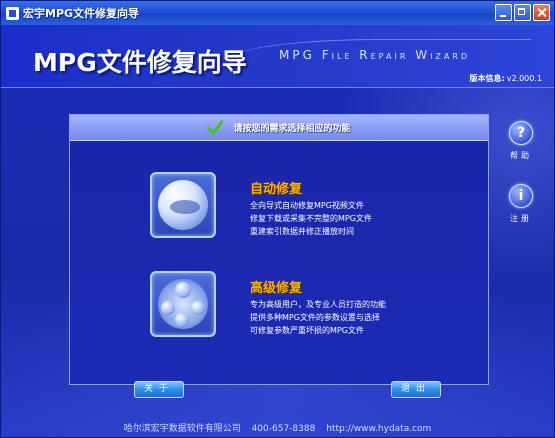  I want to click on version-info: 版本信息: v2.000.1, so click(506, 78).